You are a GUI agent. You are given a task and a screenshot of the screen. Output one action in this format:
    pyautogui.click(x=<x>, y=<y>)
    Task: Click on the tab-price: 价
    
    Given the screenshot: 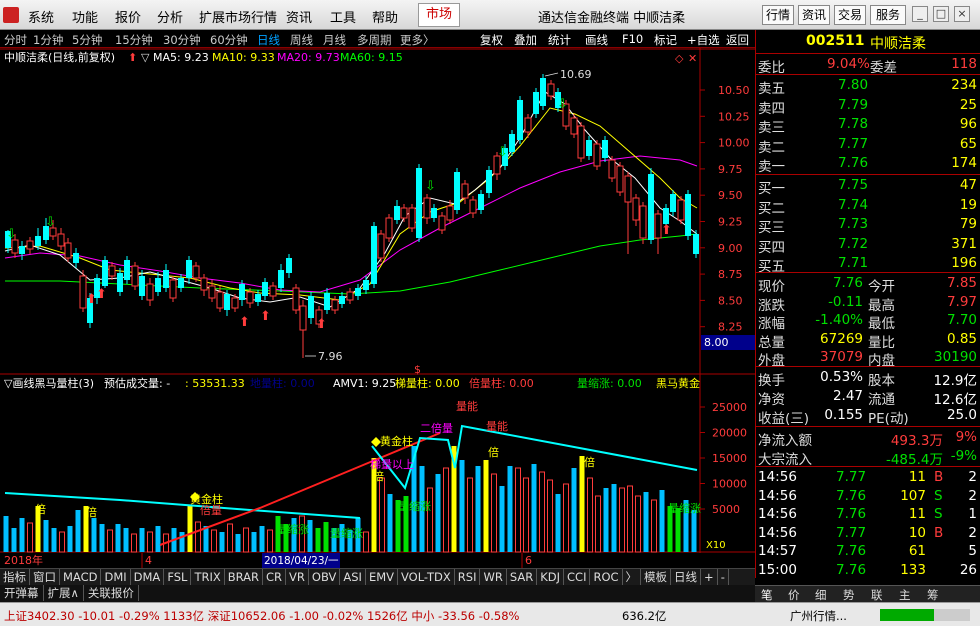 What is the action you would take?
    pyautogui.click(x=794, y=595)
    